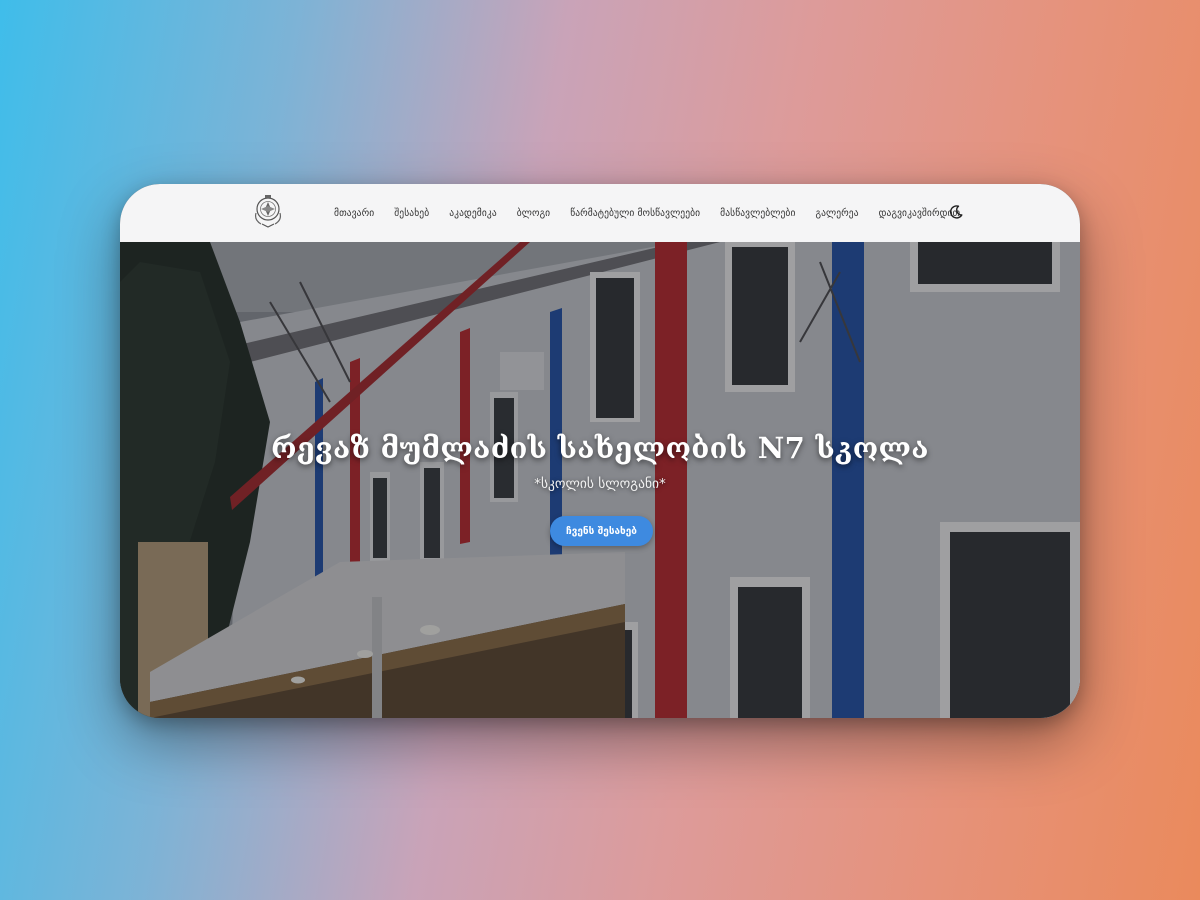  I want to click on hero-slogan: *სკოლის სლოგანი*, so click(600, 484).